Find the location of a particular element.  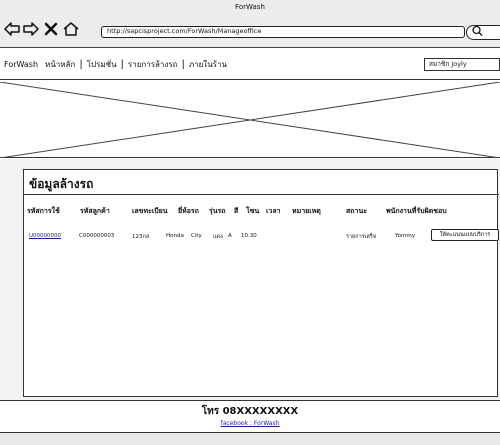

model-cell: City is located at coordinates (196, 236).